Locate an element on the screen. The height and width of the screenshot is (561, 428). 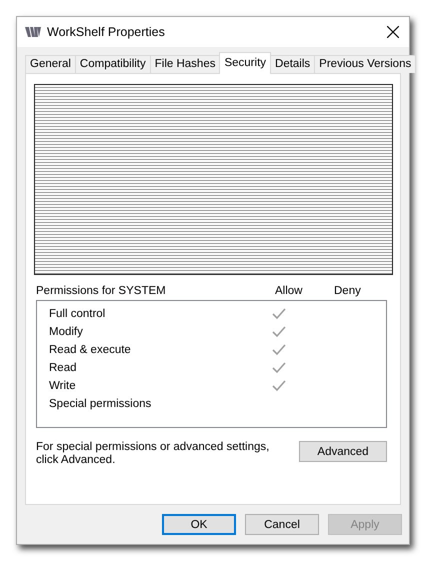
tab: General is located at coordinates (50, 64).